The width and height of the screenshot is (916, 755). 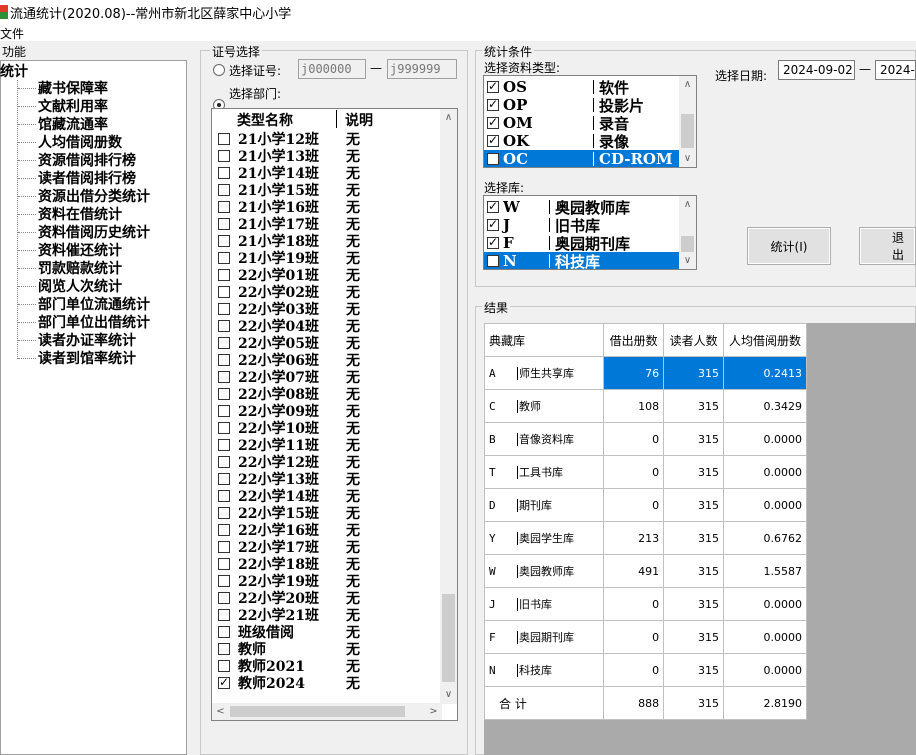 I want to click on type-list: OS软件OP投影片OM录音OK 录像 OC CD-ROM ∧ ∨, so click(x=590, y=121).